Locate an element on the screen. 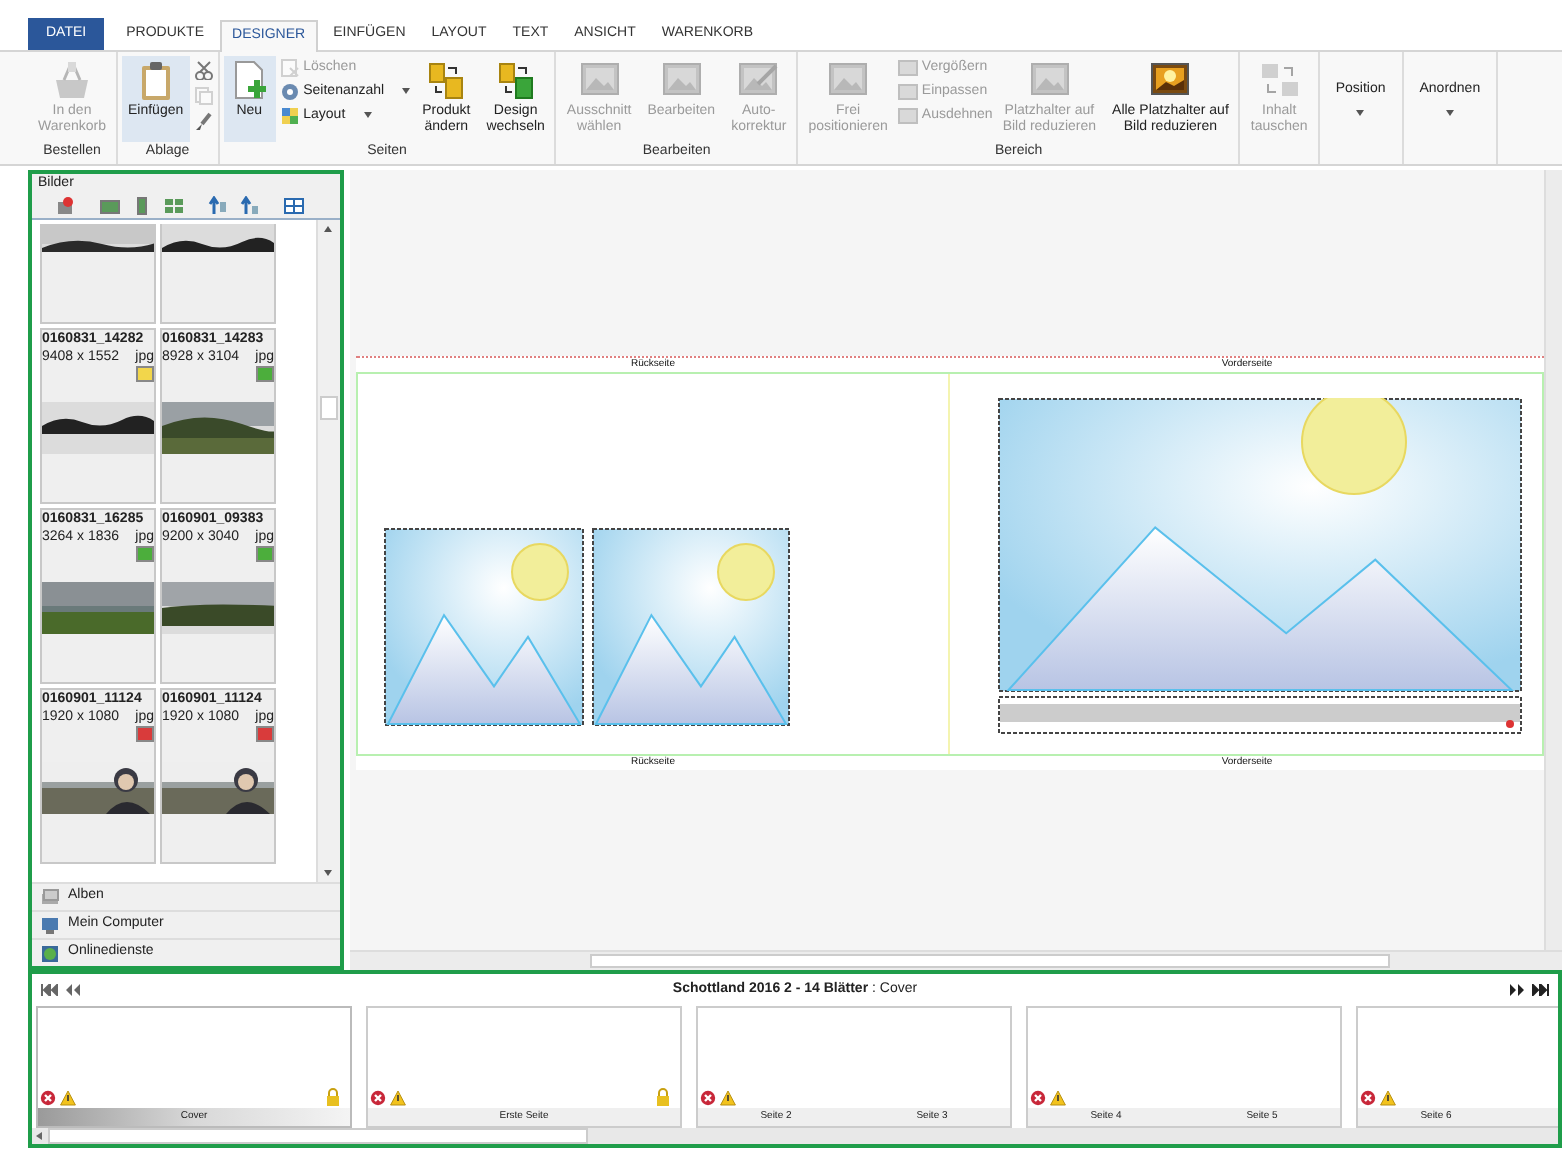  delete-page-icon is located at coordinates (289, 68).